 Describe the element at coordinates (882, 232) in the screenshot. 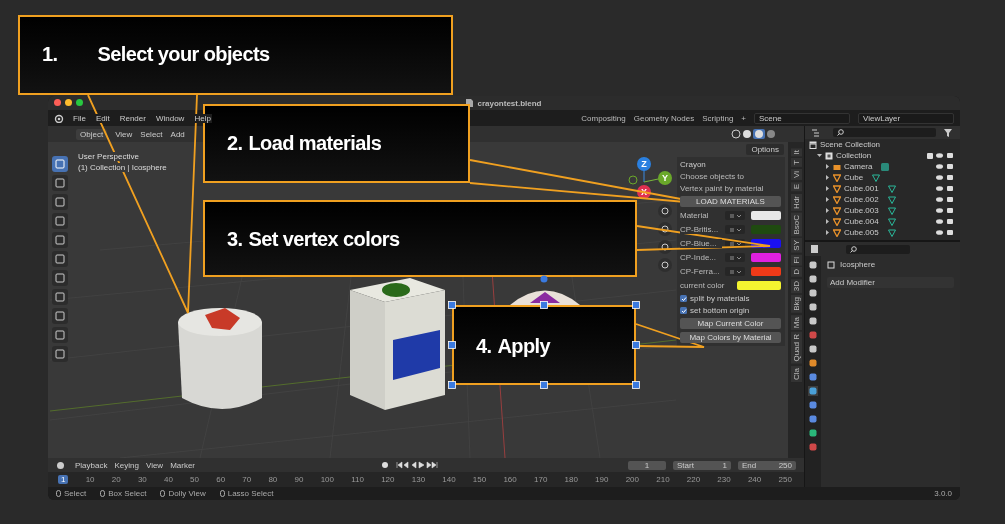

I see `outliner-item: Cube.005` at that location.